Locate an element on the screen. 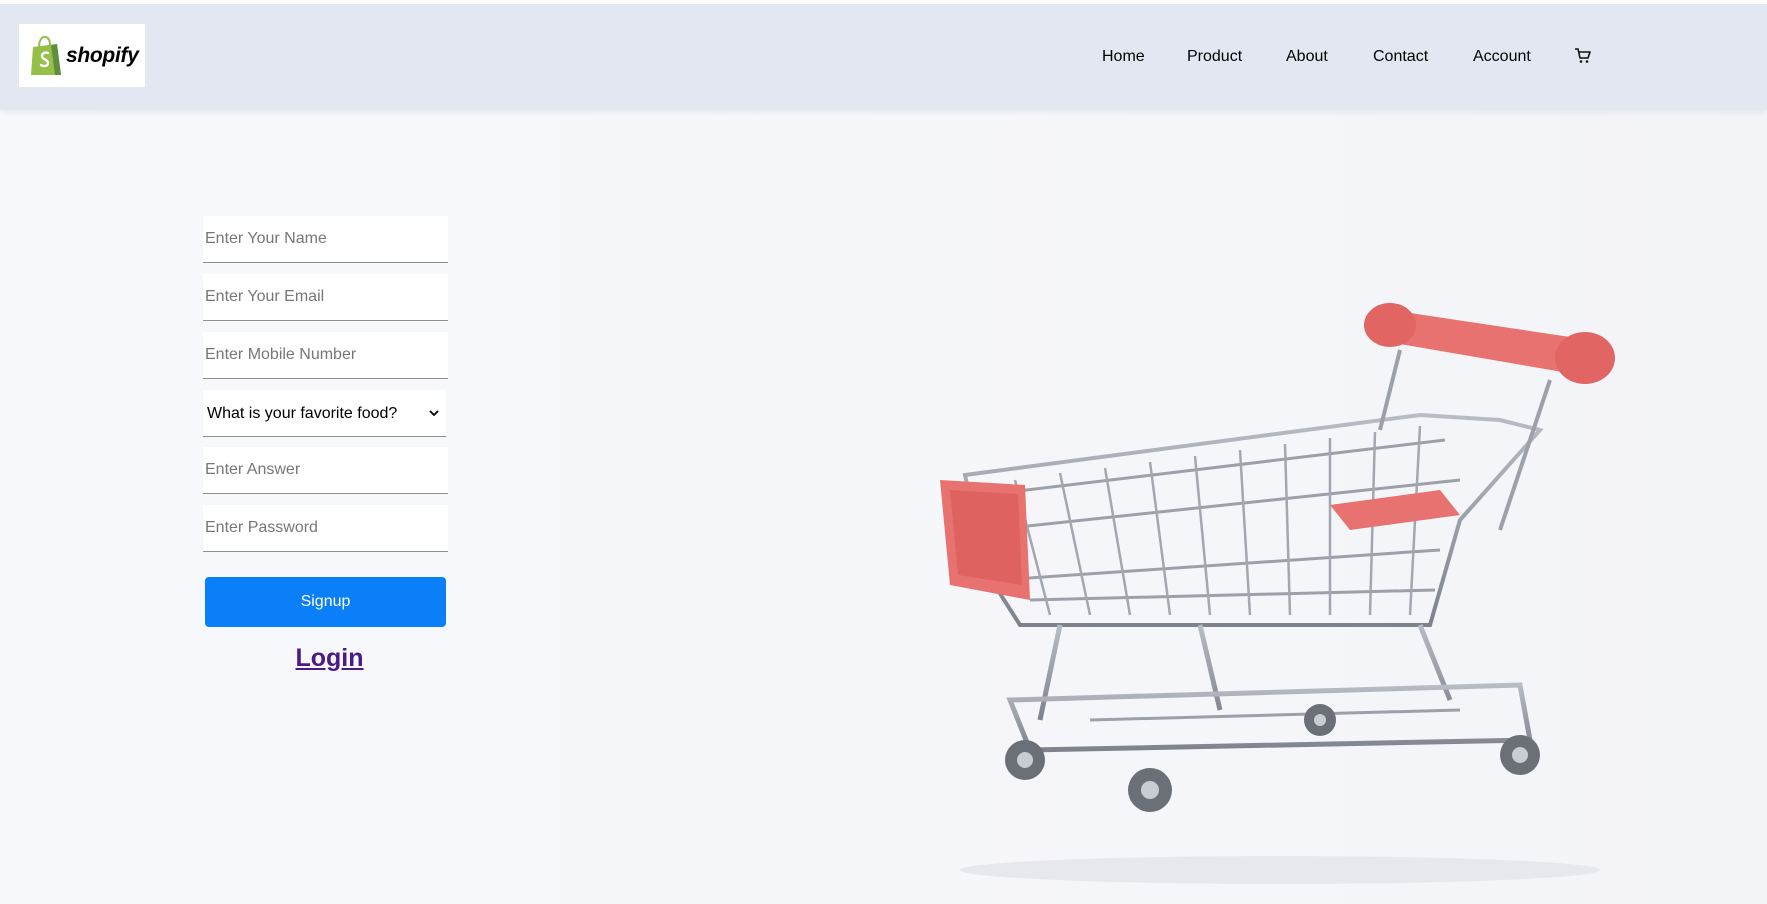 Image resolution: width=1767 pixels, height=904 pixels. nav-contact: Contact is located at coordinates (1400, 57).